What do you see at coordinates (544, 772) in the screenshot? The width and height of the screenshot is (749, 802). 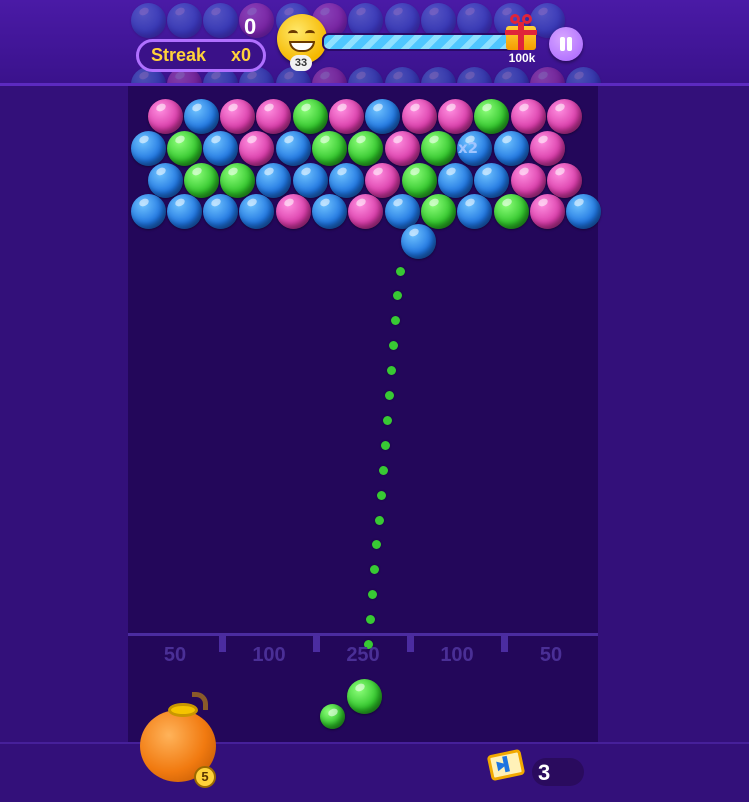 I see `swap-count: 3` at bounding box center [544, 772].